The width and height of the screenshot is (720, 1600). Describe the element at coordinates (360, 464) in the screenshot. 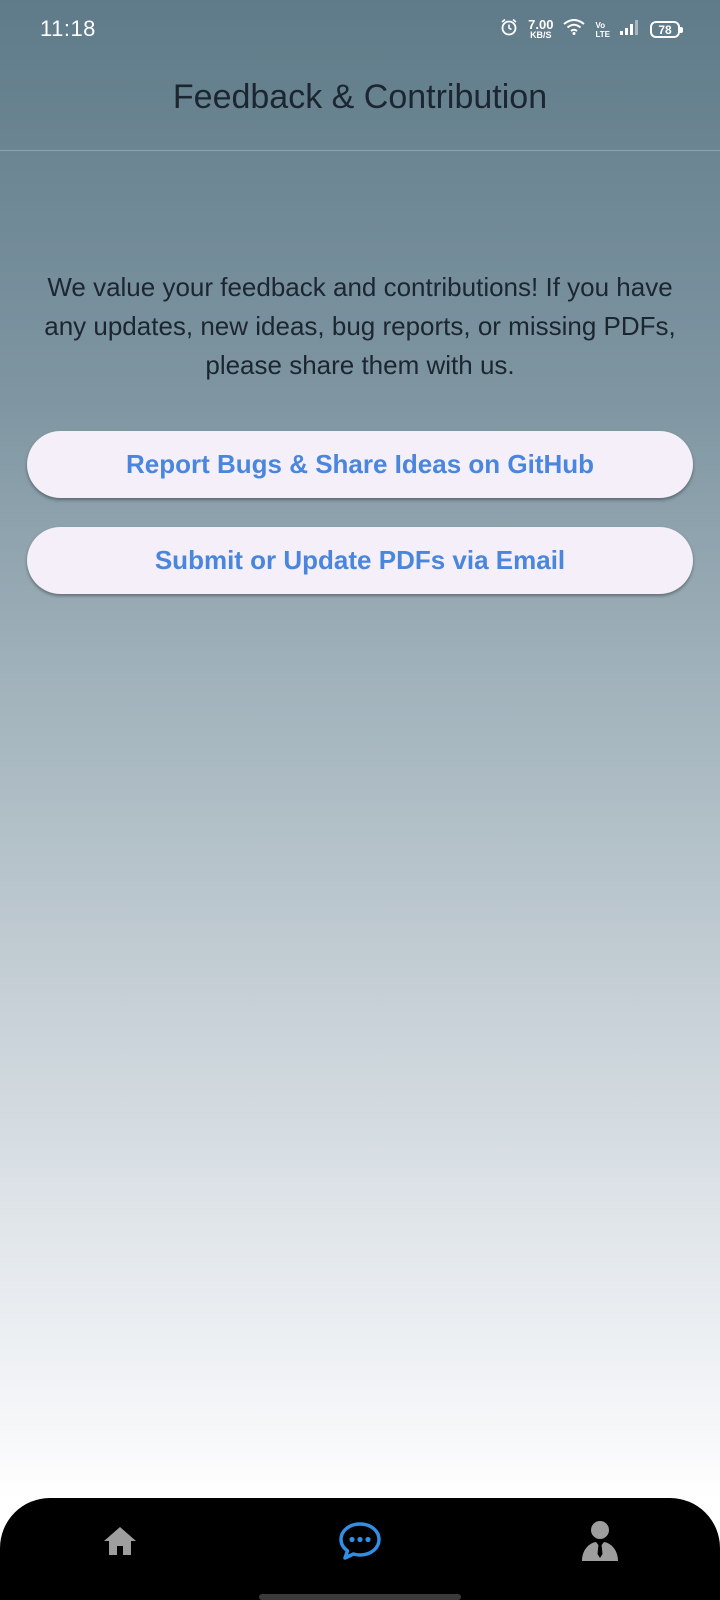

I see `github-report-button: Report Bugs & Share Ideas on GitHub` at that location.